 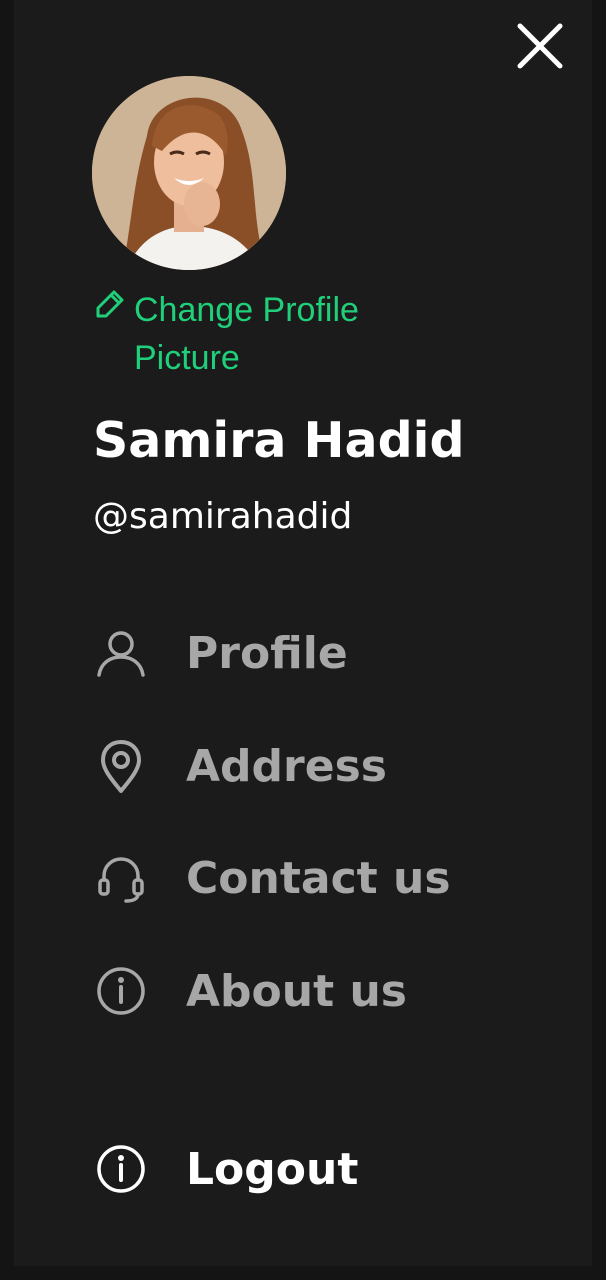 What do you see at coordinates (114, 306) in the screenshot?
I see `edit-icon` at bounding box center [114, 306].